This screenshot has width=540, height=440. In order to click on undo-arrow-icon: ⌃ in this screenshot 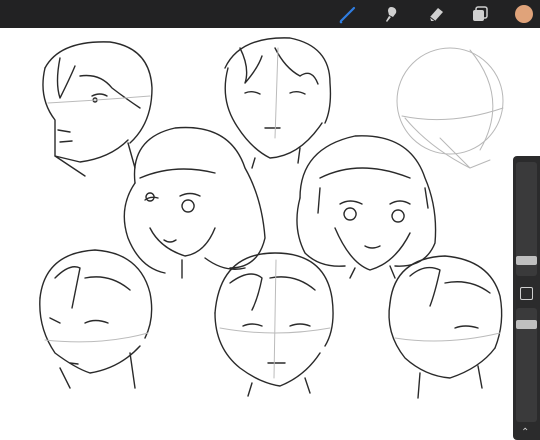, I will do `click(526, 433)`.